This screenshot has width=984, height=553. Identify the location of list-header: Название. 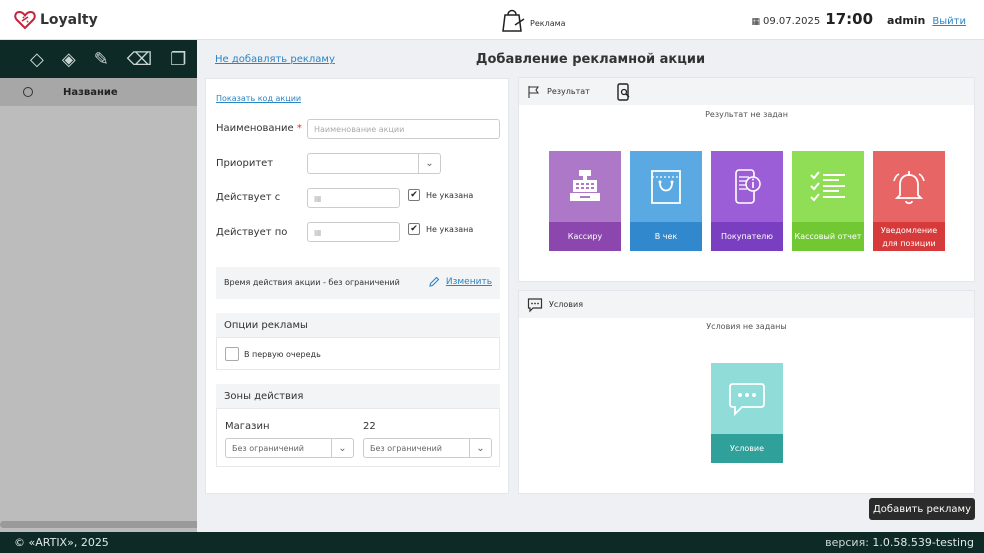
(100, 92).